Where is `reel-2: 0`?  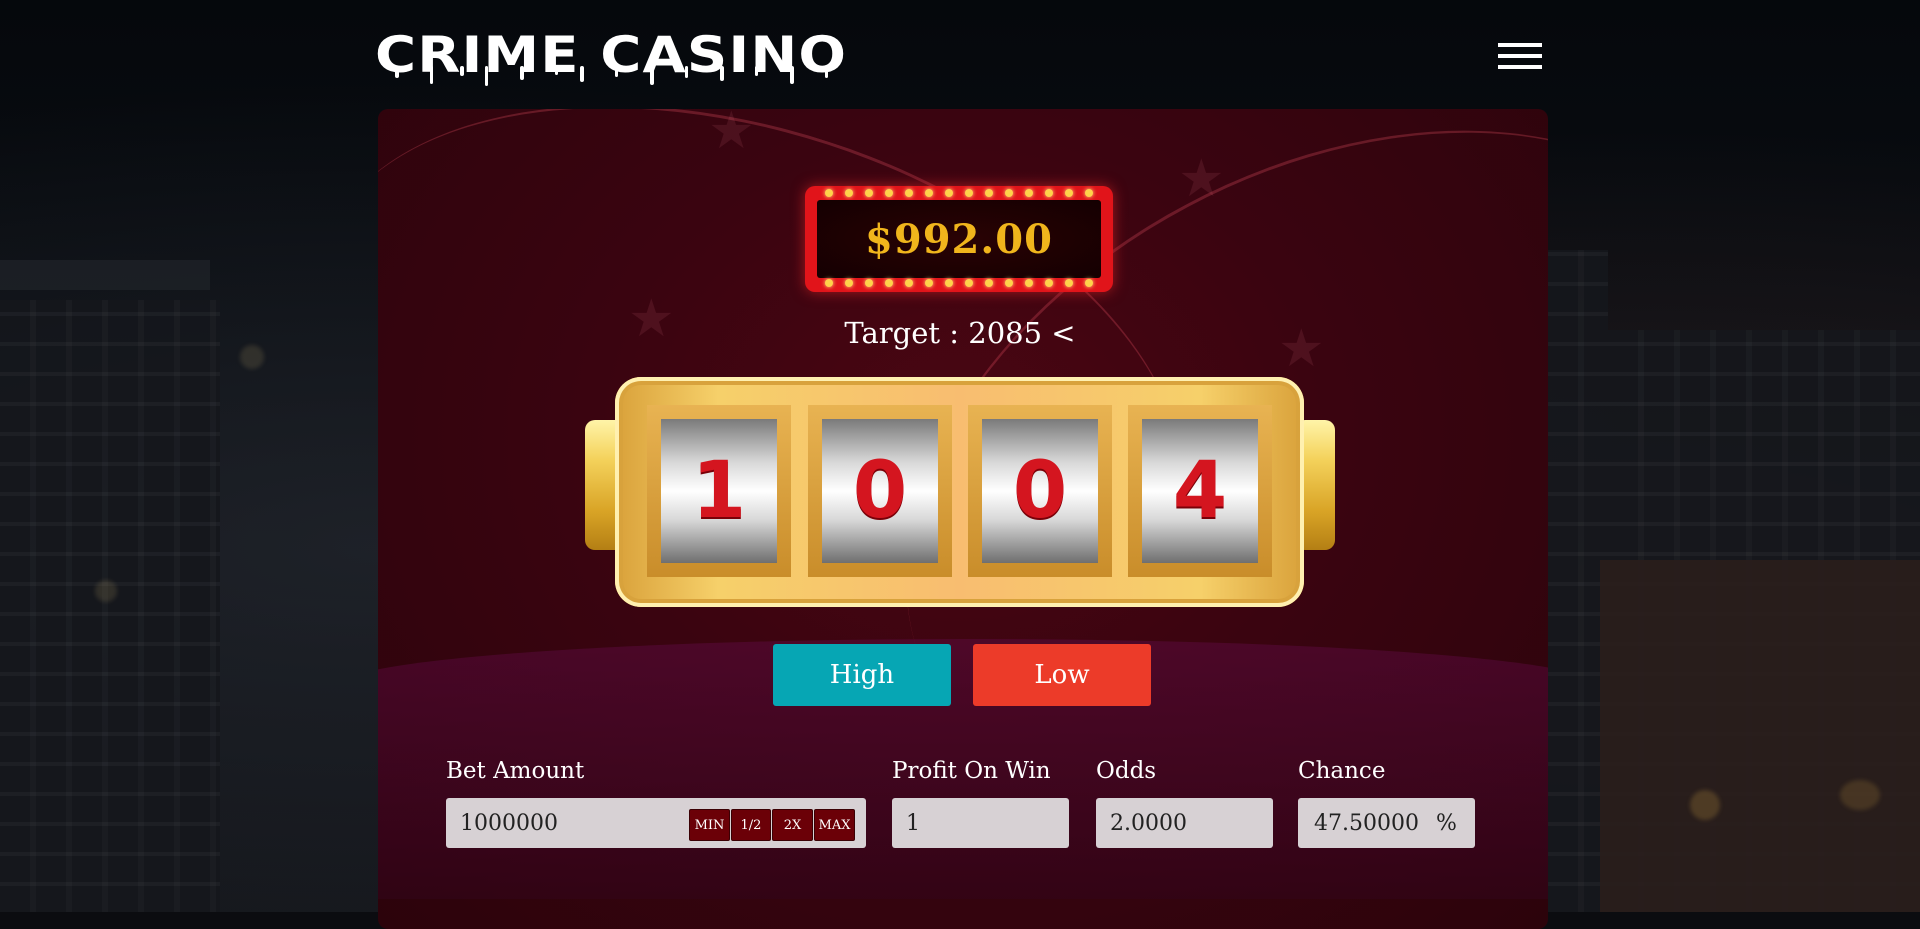
reel-2: 0 is located at coordinates (880, 491).